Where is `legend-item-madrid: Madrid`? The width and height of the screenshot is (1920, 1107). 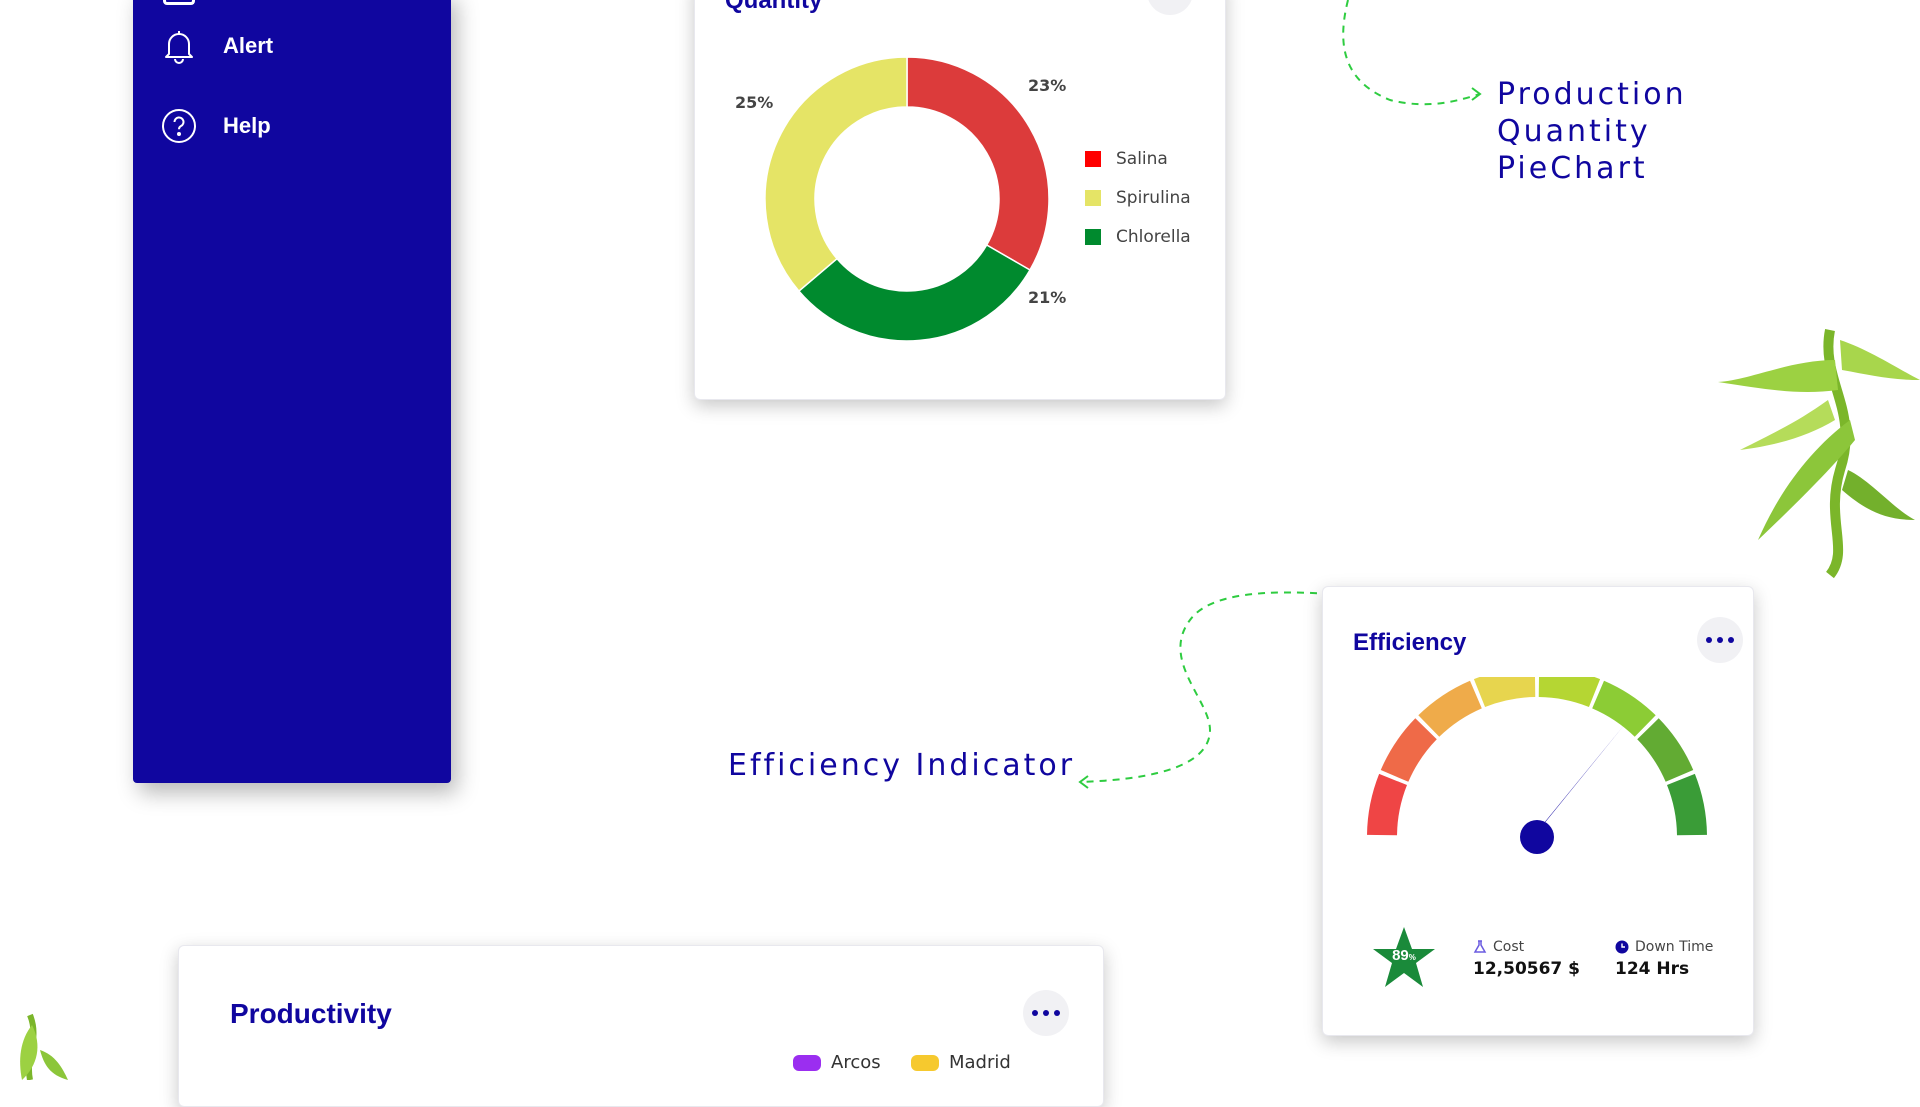 legend-item-madrid: Madrid is located at coordinates (961, 1062).